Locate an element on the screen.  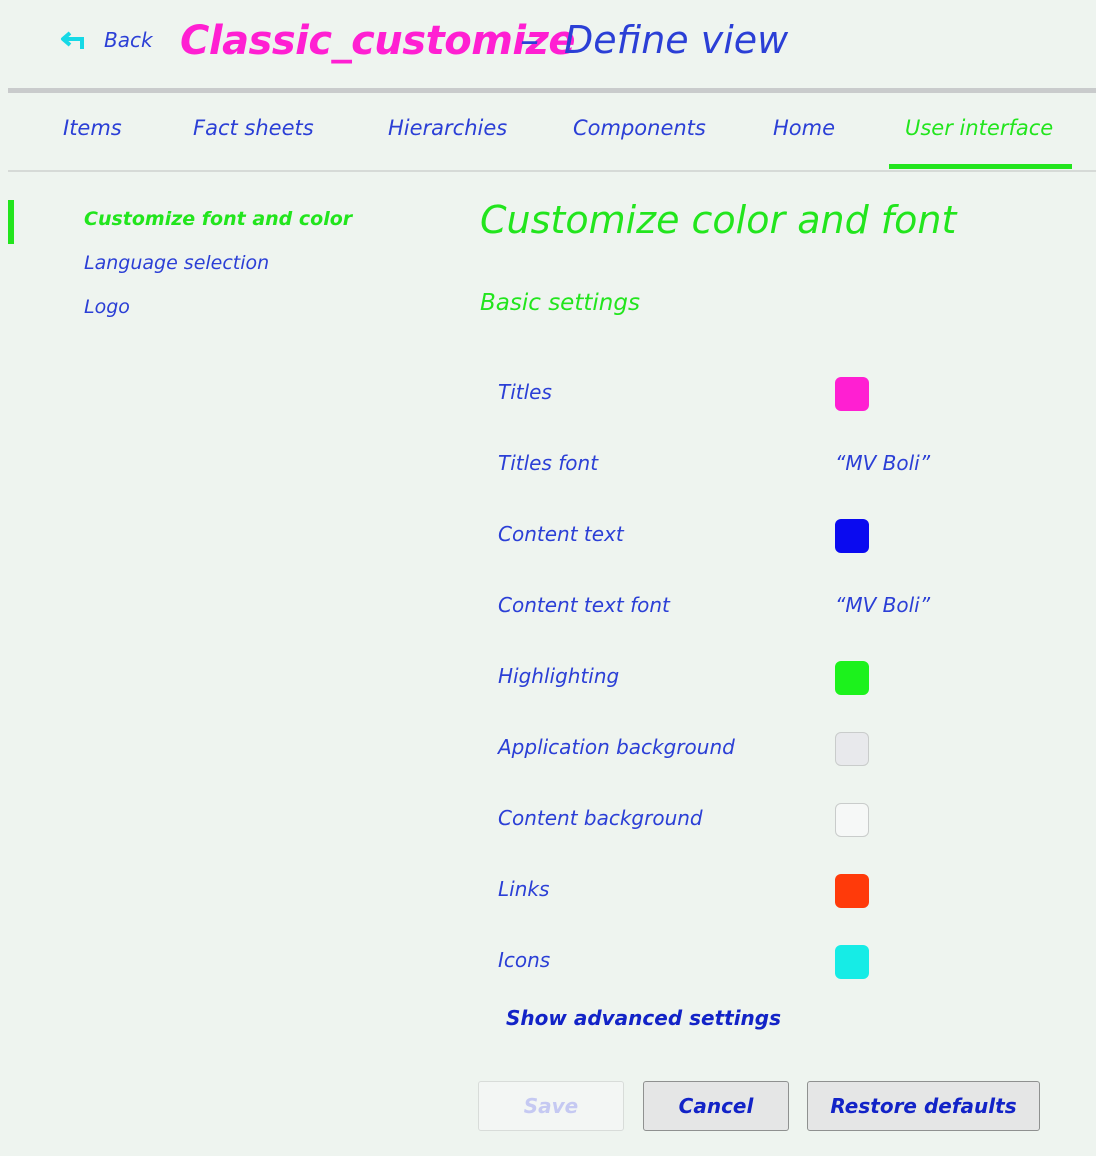
restore-defaults-button: Restore defaults is located at coordinates (923, 1106).